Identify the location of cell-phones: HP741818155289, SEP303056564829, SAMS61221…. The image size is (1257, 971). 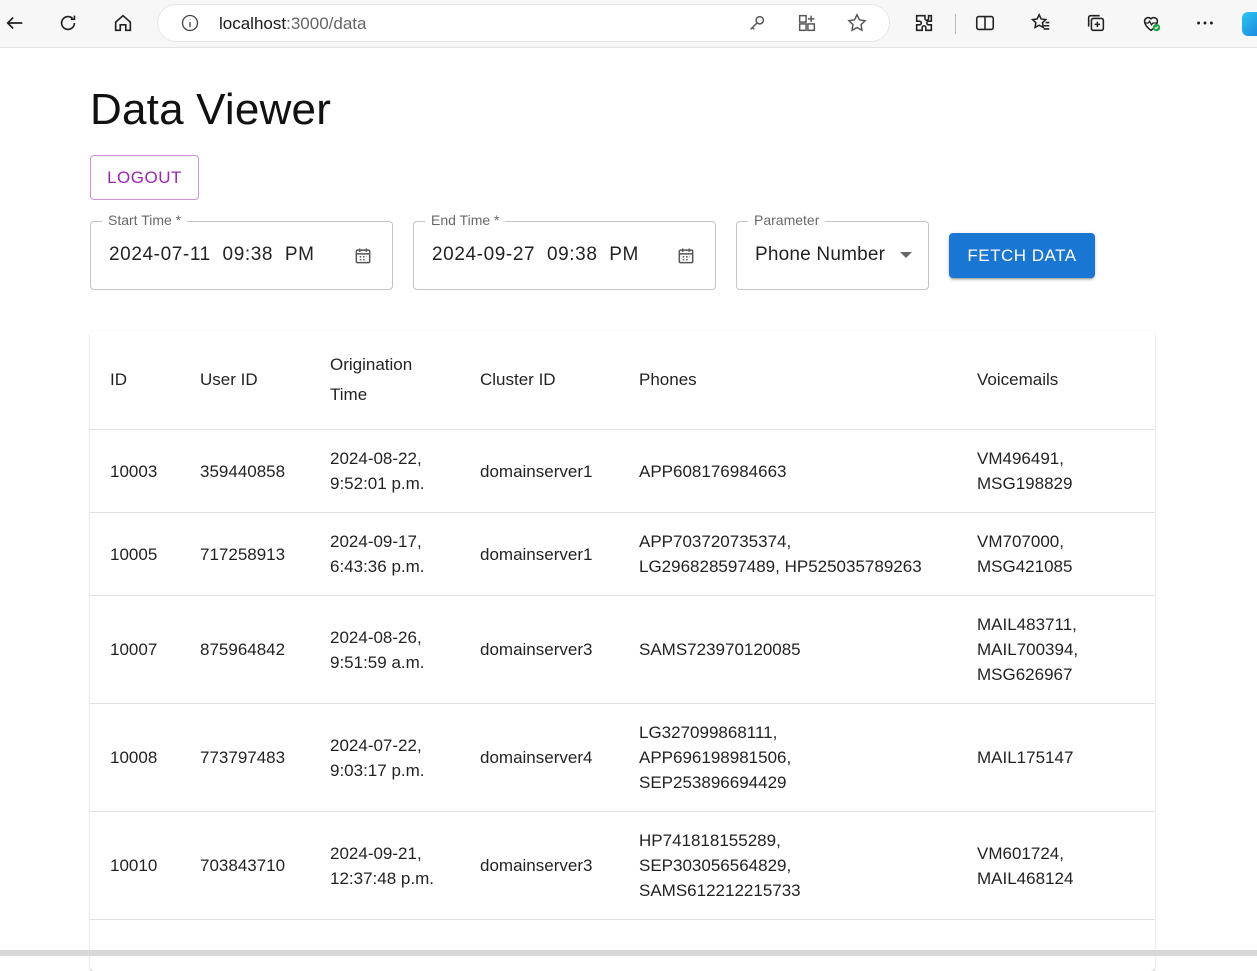
(788, 865).